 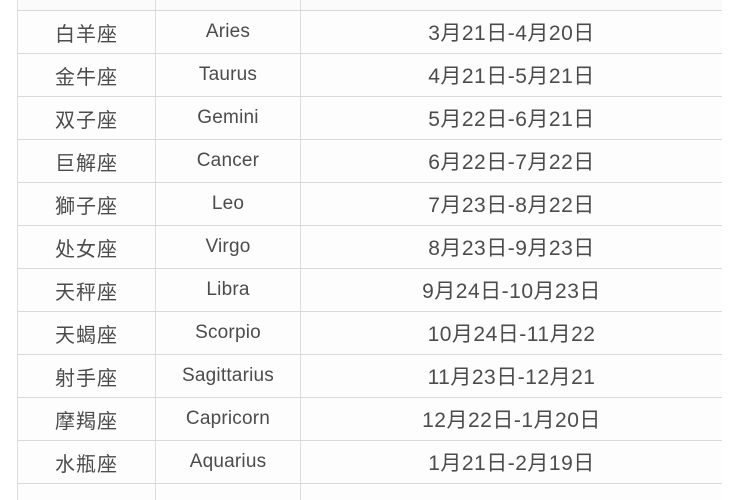 I want to click on cell-english-name: Cancer, so click(x=228, y=161).